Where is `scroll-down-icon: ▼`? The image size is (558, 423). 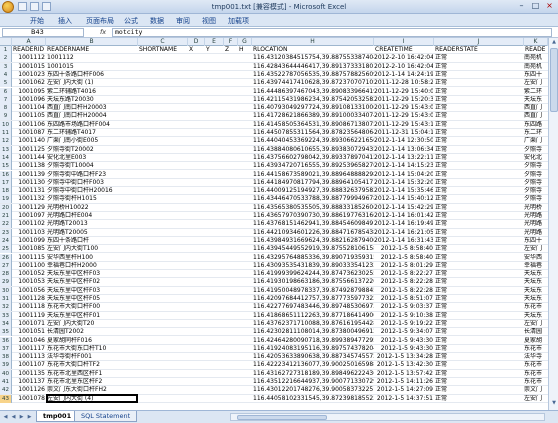
scroll-down-icon: ▼ is located at coordinates (554, 403).